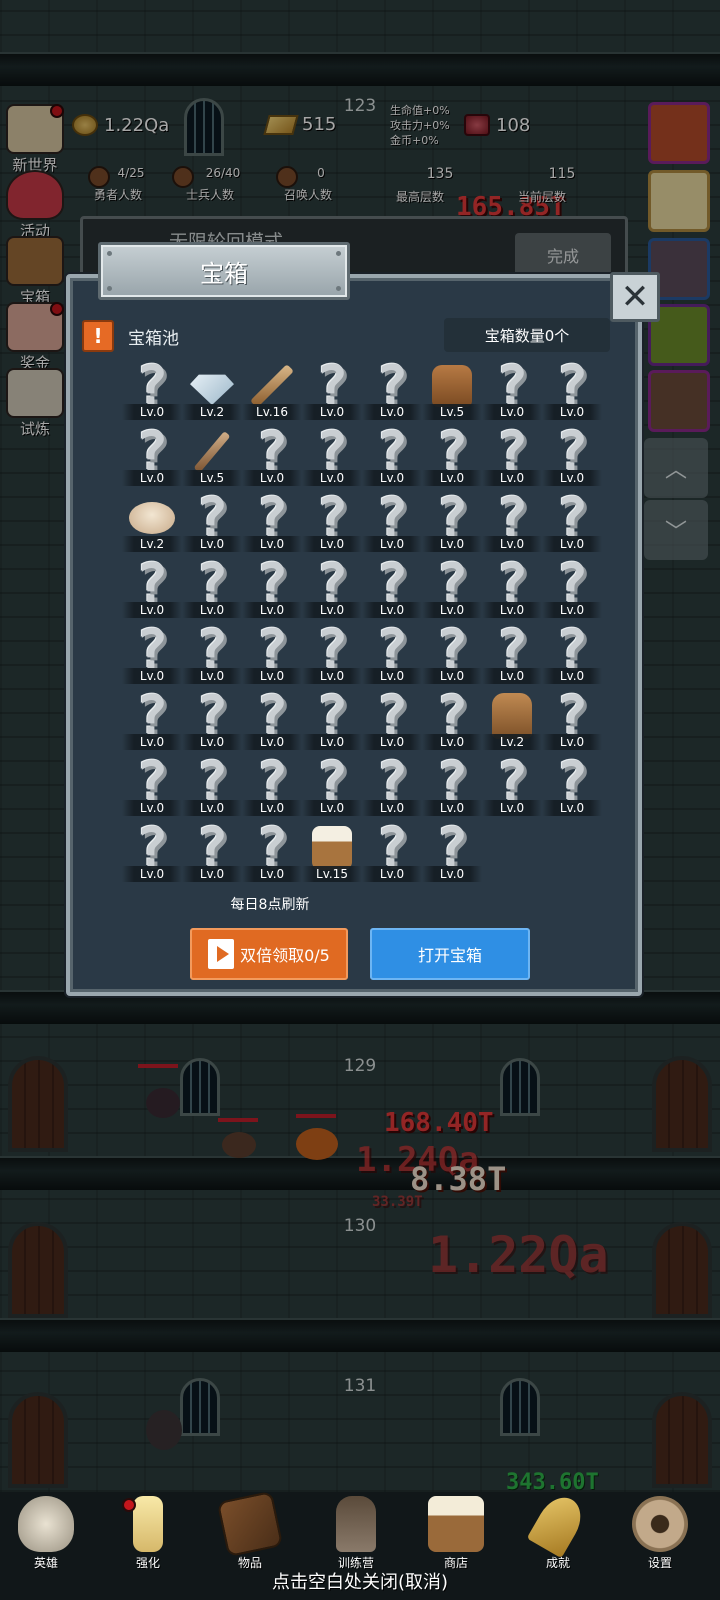 The image size is (720, 1600). Describe the element at coordinates (450, 954) in the screenshot. I see `open-chest-button: 打开宝箱` at that location.